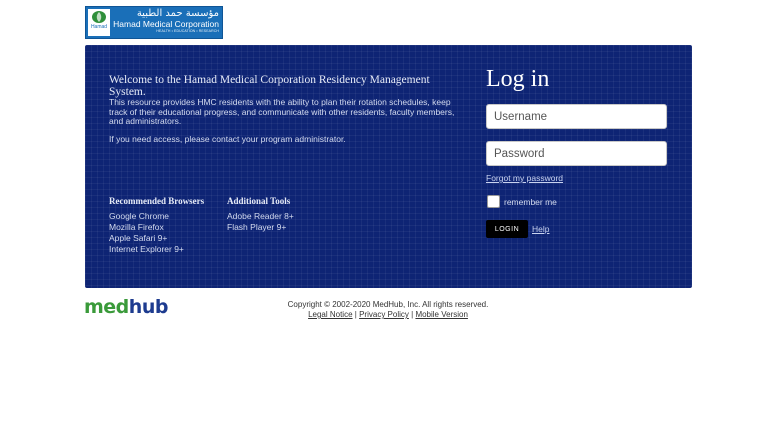  What do you see at coordinates (257, 227) in the screenshot?
I see `list-item: Flash Player 9+` at bounding box center [257, 227].